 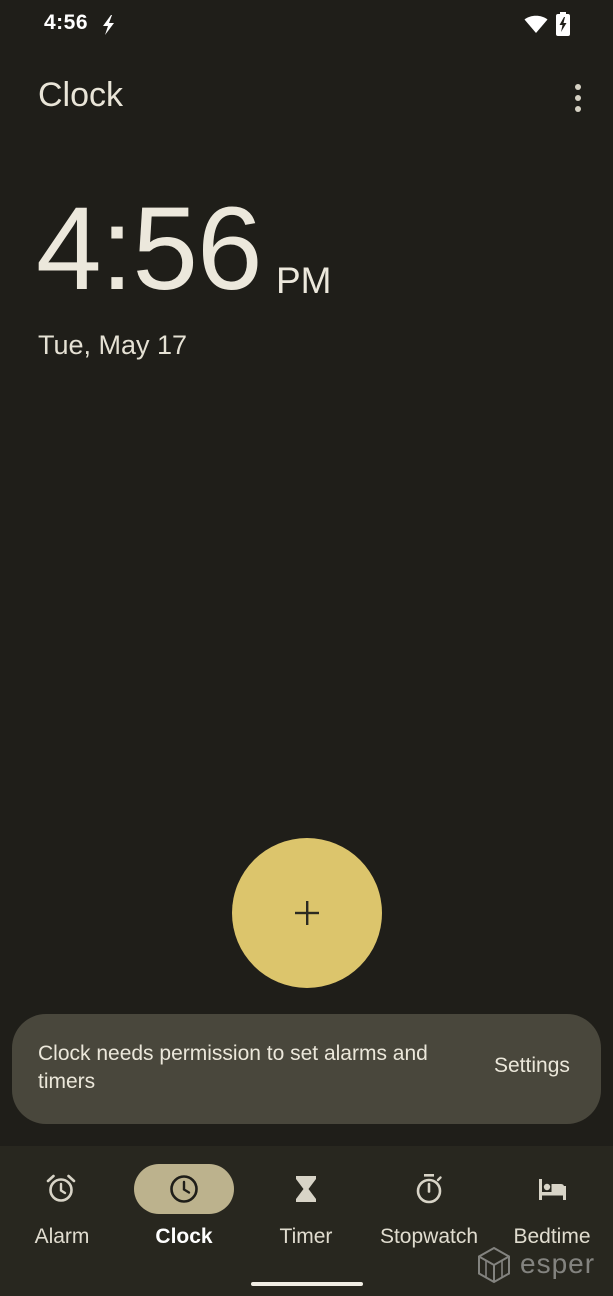 What do you see at coordinates (494, 1265) in the screenshot?
I see `esper-logo-icon` at bounding box center [494, 1265].